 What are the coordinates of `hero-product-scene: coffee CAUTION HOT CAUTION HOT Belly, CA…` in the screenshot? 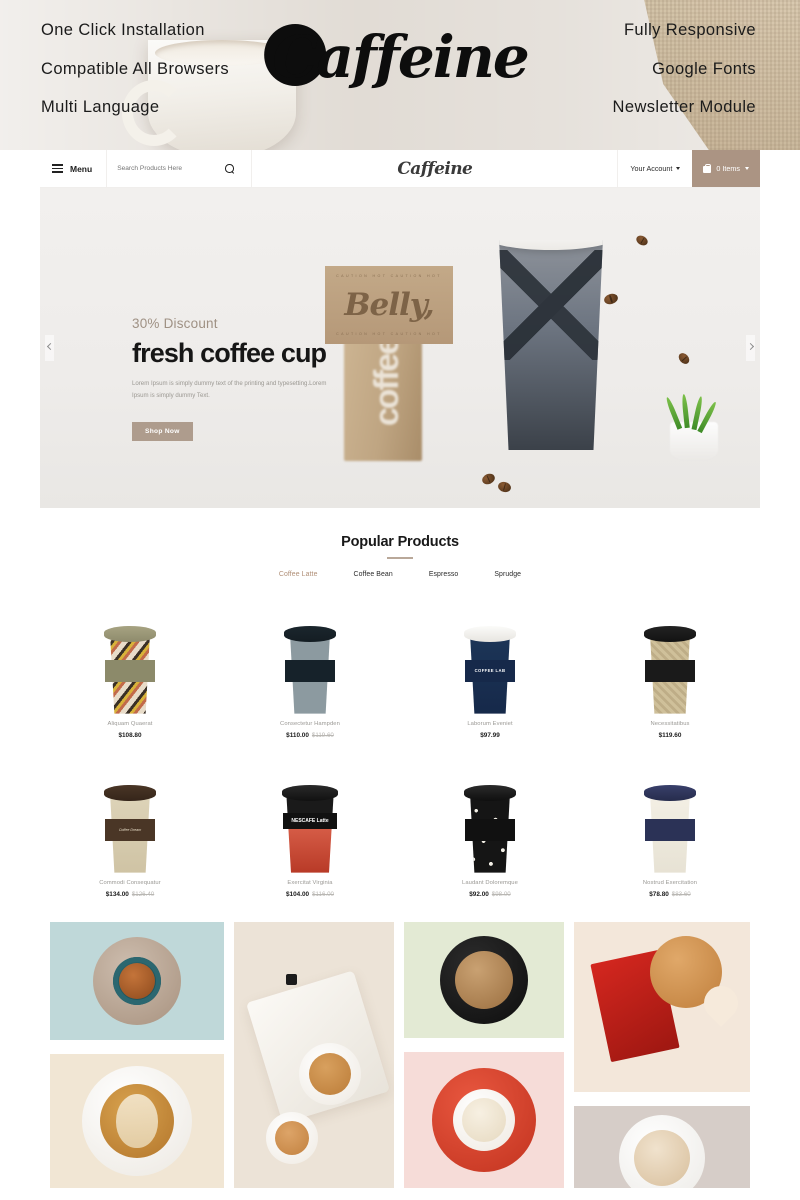 It's located at (542, 348).